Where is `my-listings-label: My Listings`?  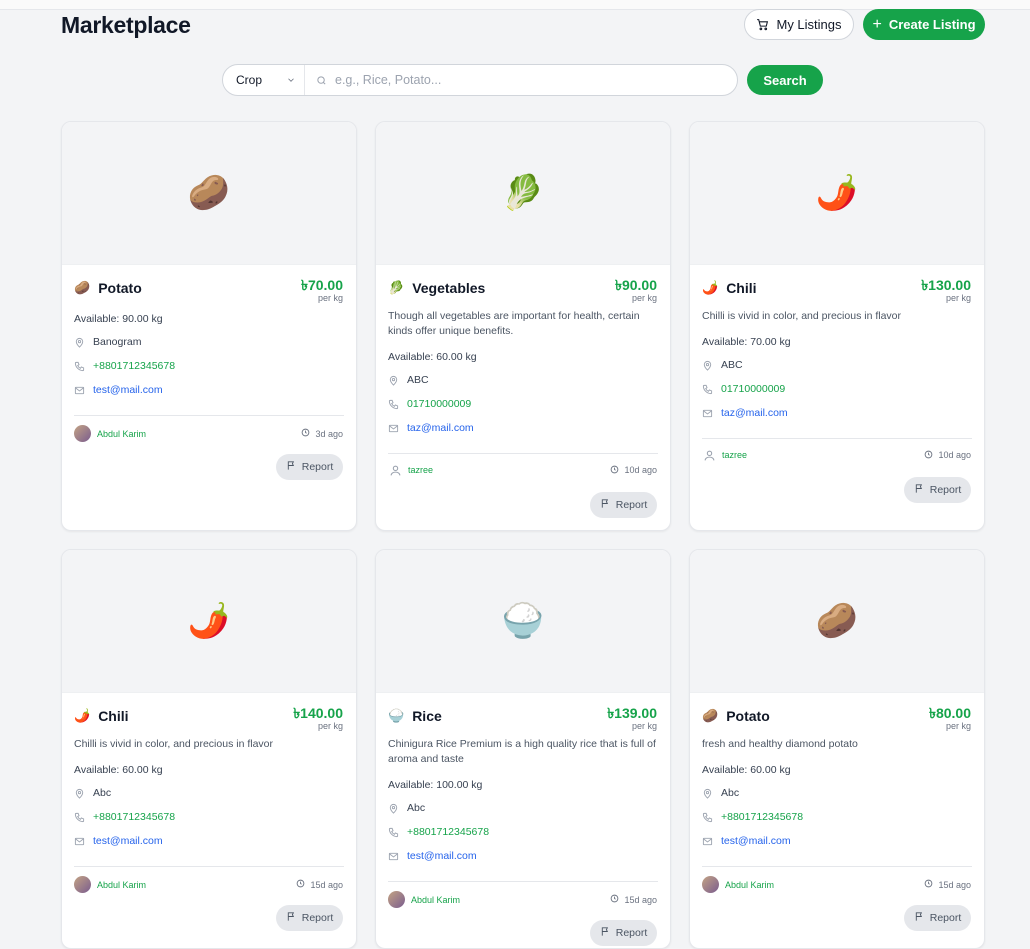 my-listings-label: My Listings is located at coordinates (809, 24).